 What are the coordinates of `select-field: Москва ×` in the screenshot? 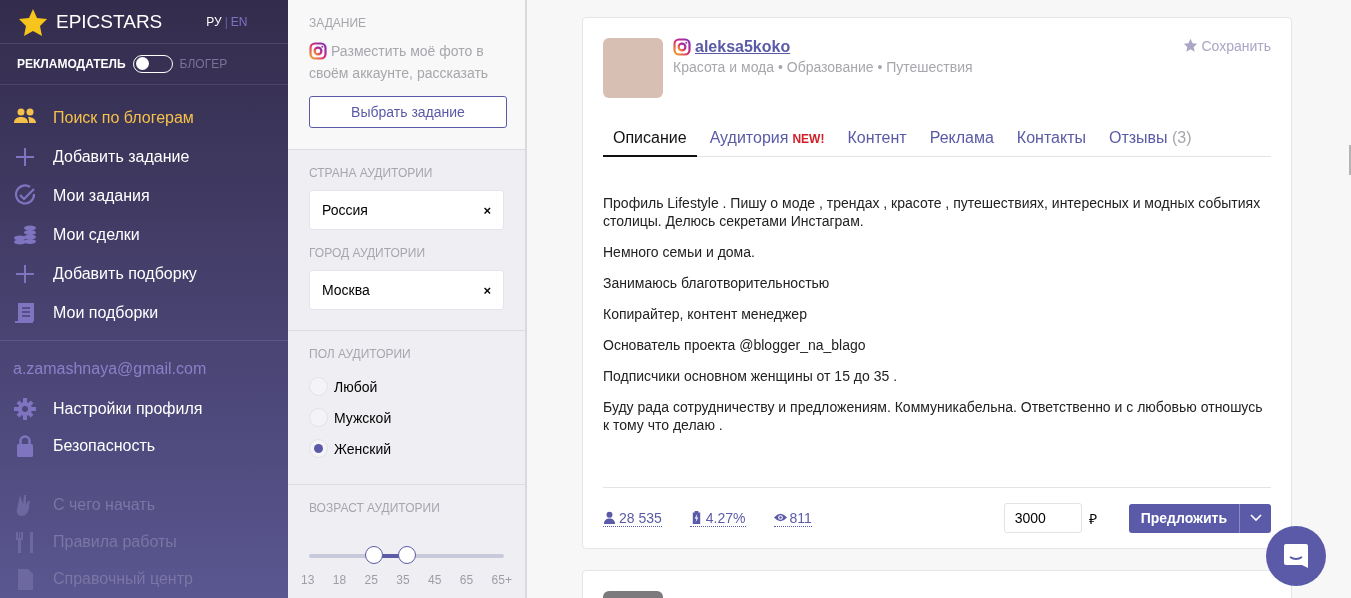 It's located at (406, 290).